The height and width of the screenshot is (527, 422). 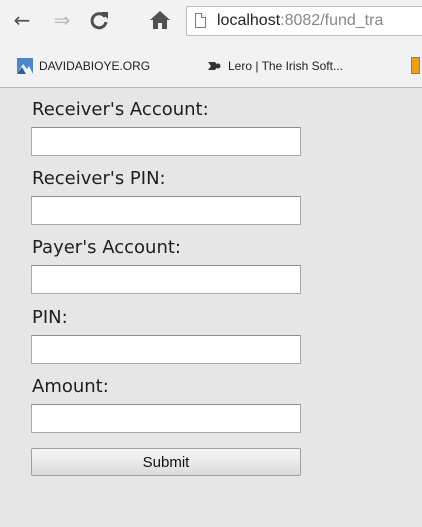 What do you see at coordinates (166, 418) in the screenshot?
I see `amount-input` at bounding box center [166, 418].